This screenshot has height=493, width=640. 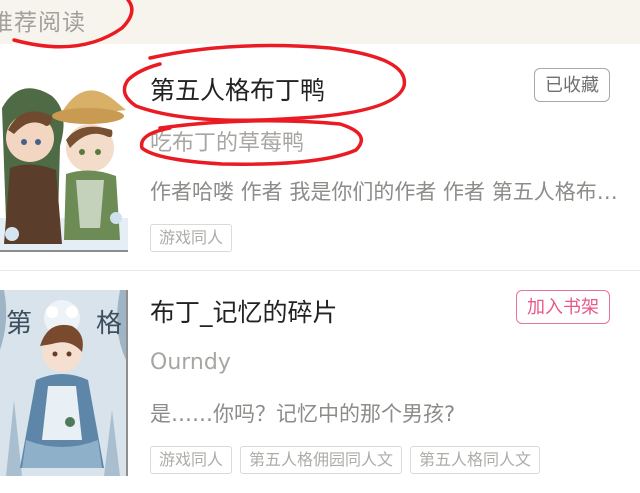 I want to click on tag: 第五人格同人文, so click(x=475, y=460).